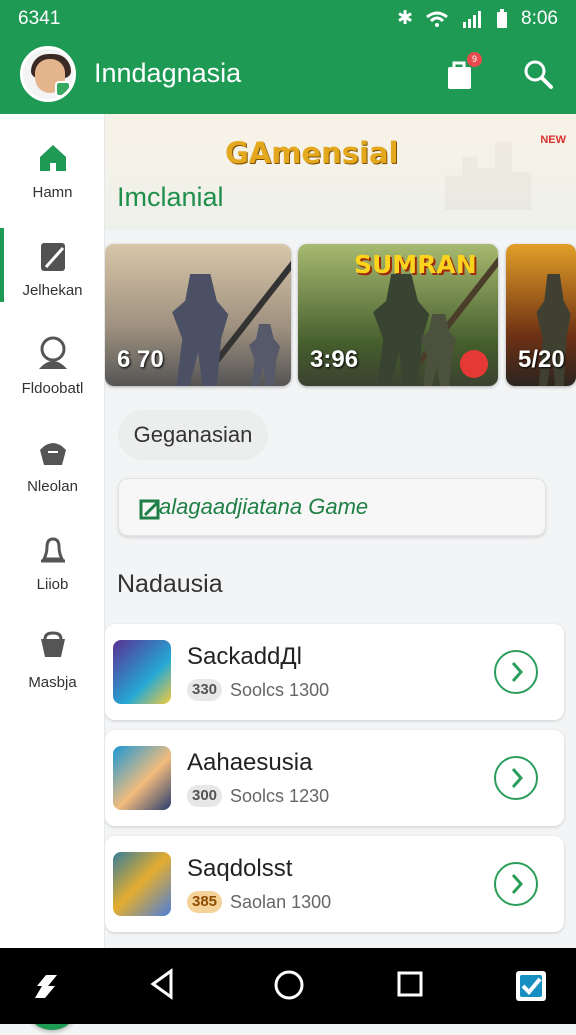 The height and width of the screenshot is (1035, 576). What do you see at coordinates (46, 986) in the screenshot?
I see `app-switch-icon` at bounding box center [46, 986].